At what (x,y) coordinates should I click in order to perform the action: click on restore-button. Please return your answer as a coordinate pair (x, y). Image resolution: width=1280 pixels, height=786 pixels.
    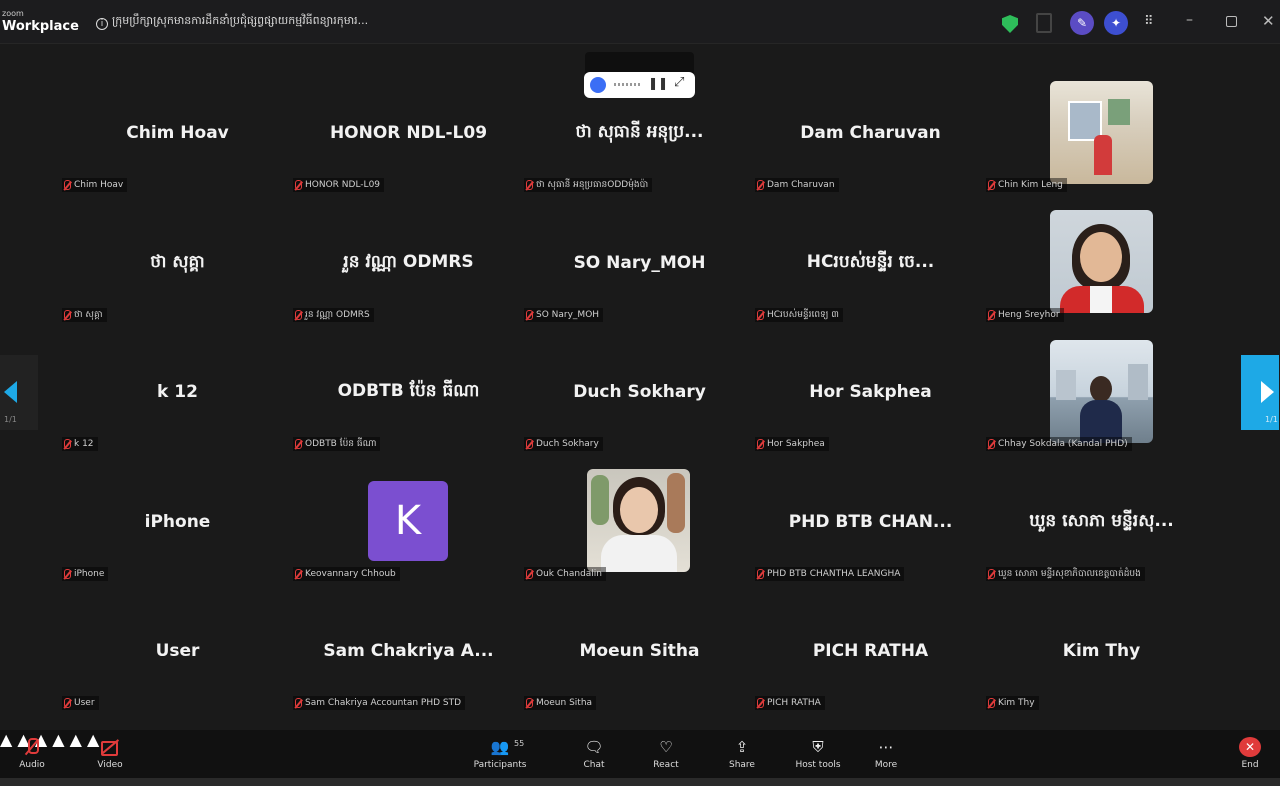
    Looking at the image, I should click on (1231, 21).